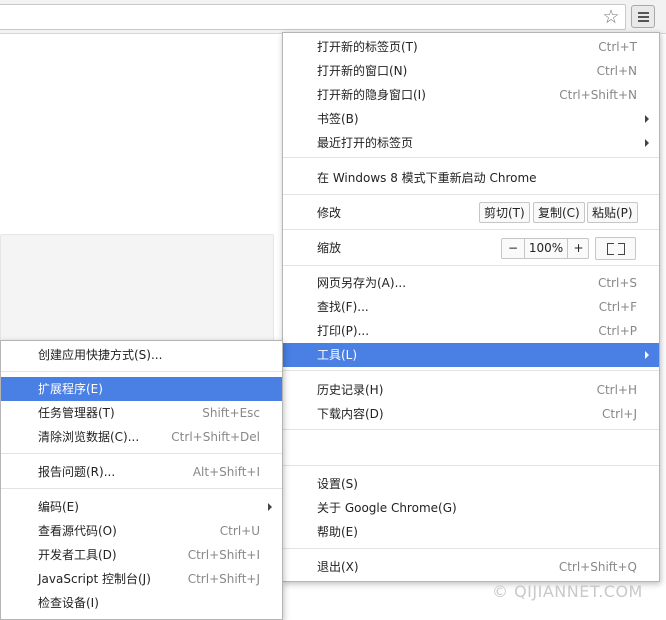 The image size is (666, 620). What do you see at coordinates (619, 414) in the screenshot?
I see `menu-item-shortcut: Ctrl+J` at bounding box center [619, 414].